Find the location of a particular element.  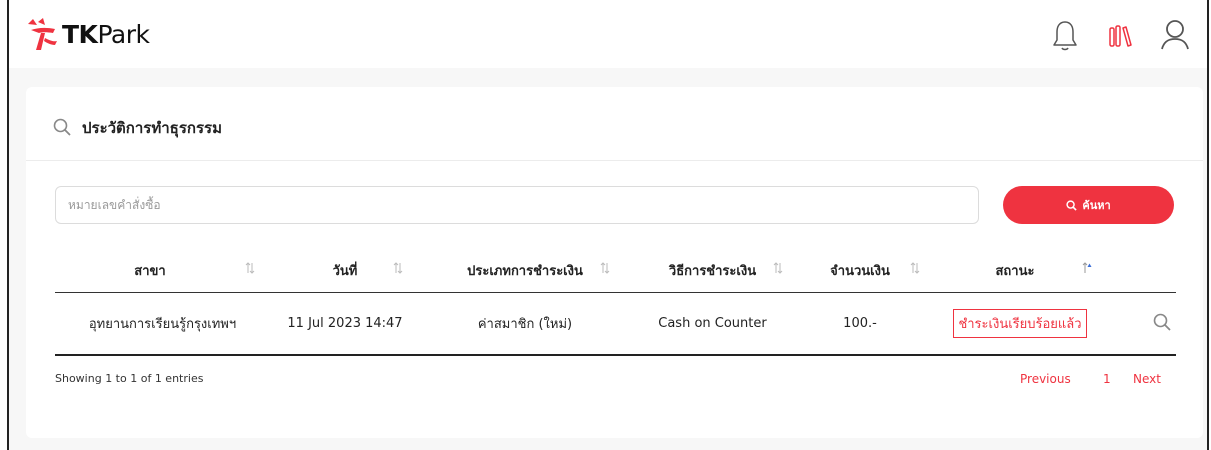

page-1-link: 1 is located at coordinates (1107, 379).